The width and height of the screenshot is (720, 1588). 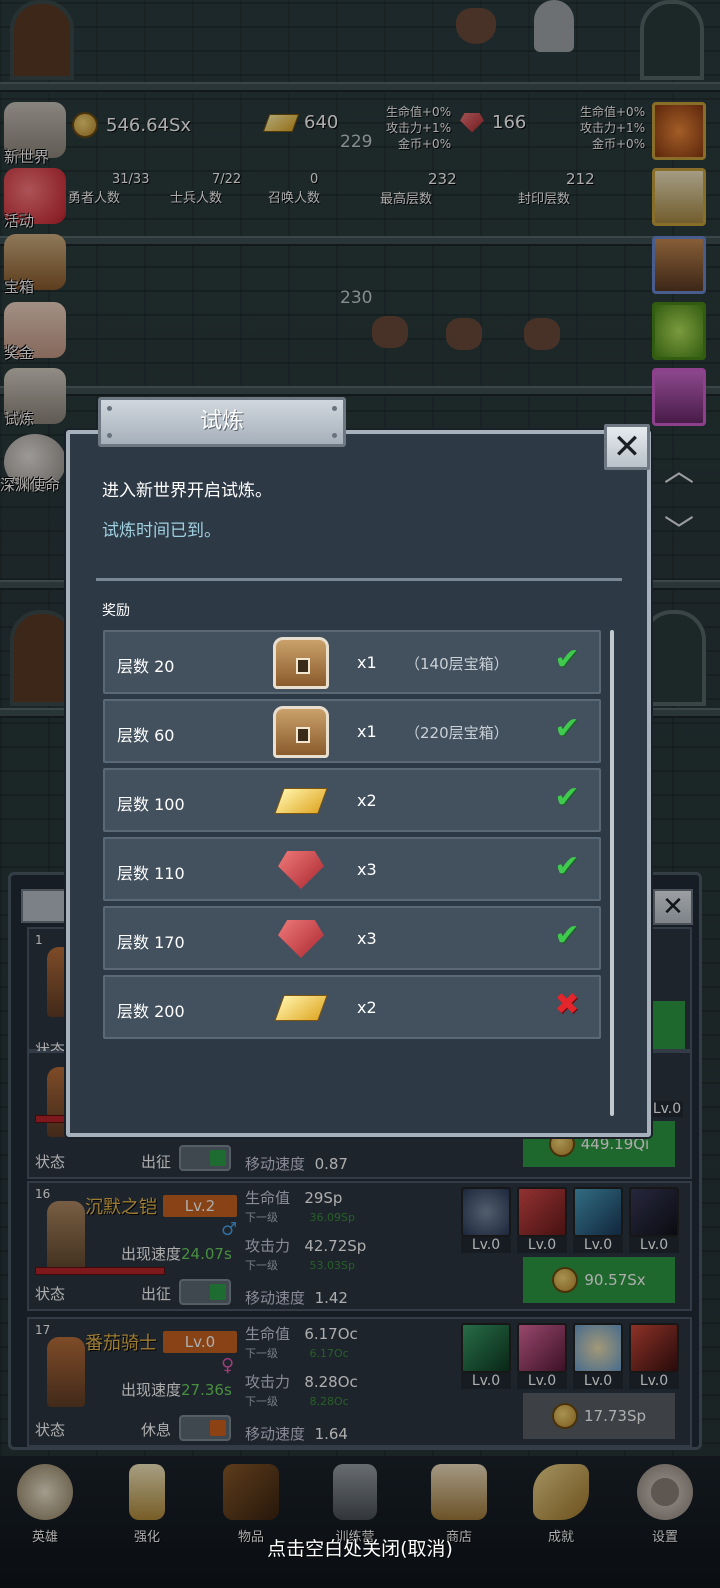 I want to click on dialog-title-plate: 试炼, so click(x=222, y=422).